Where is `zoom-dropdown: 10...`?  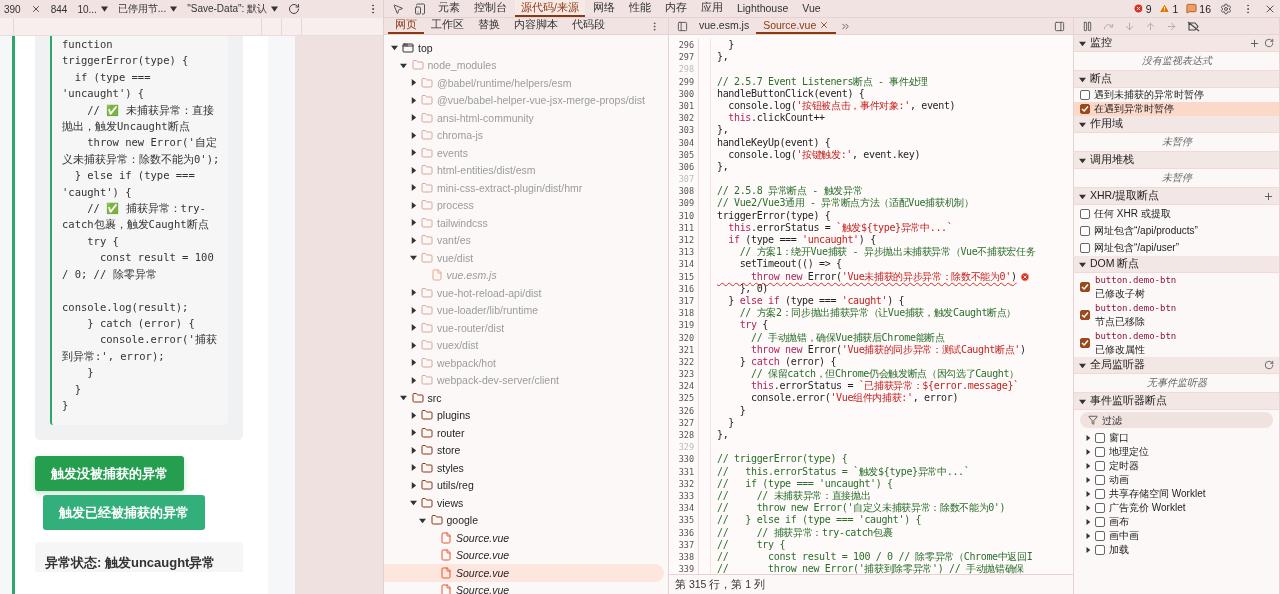 zoom-dropdown: 10... is located at coordinates (92, 9).